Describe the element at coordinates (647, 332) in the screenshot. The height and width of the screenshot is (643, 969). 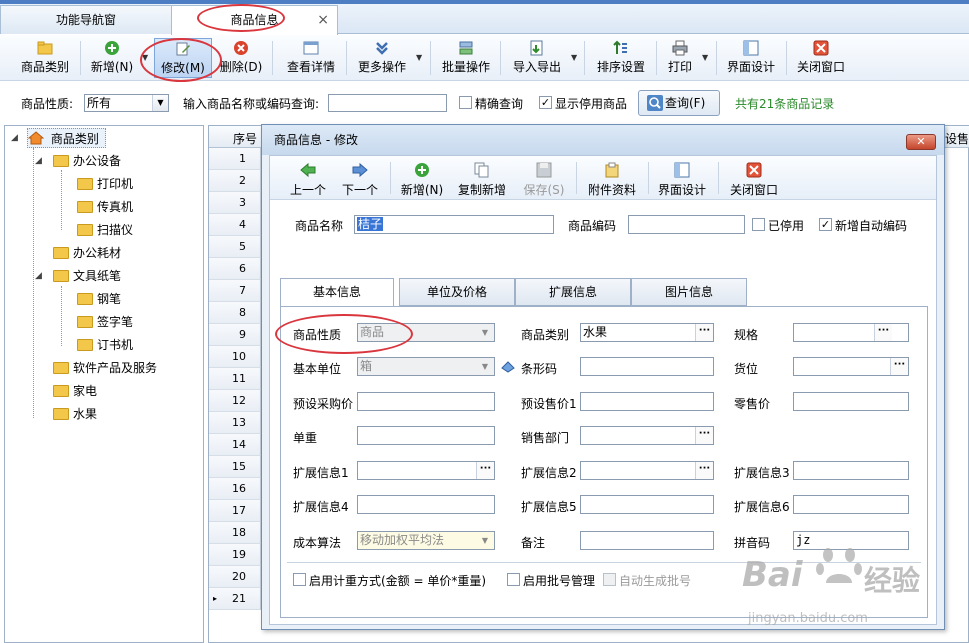
I see `category-field-input: 水果 ···` at that location.